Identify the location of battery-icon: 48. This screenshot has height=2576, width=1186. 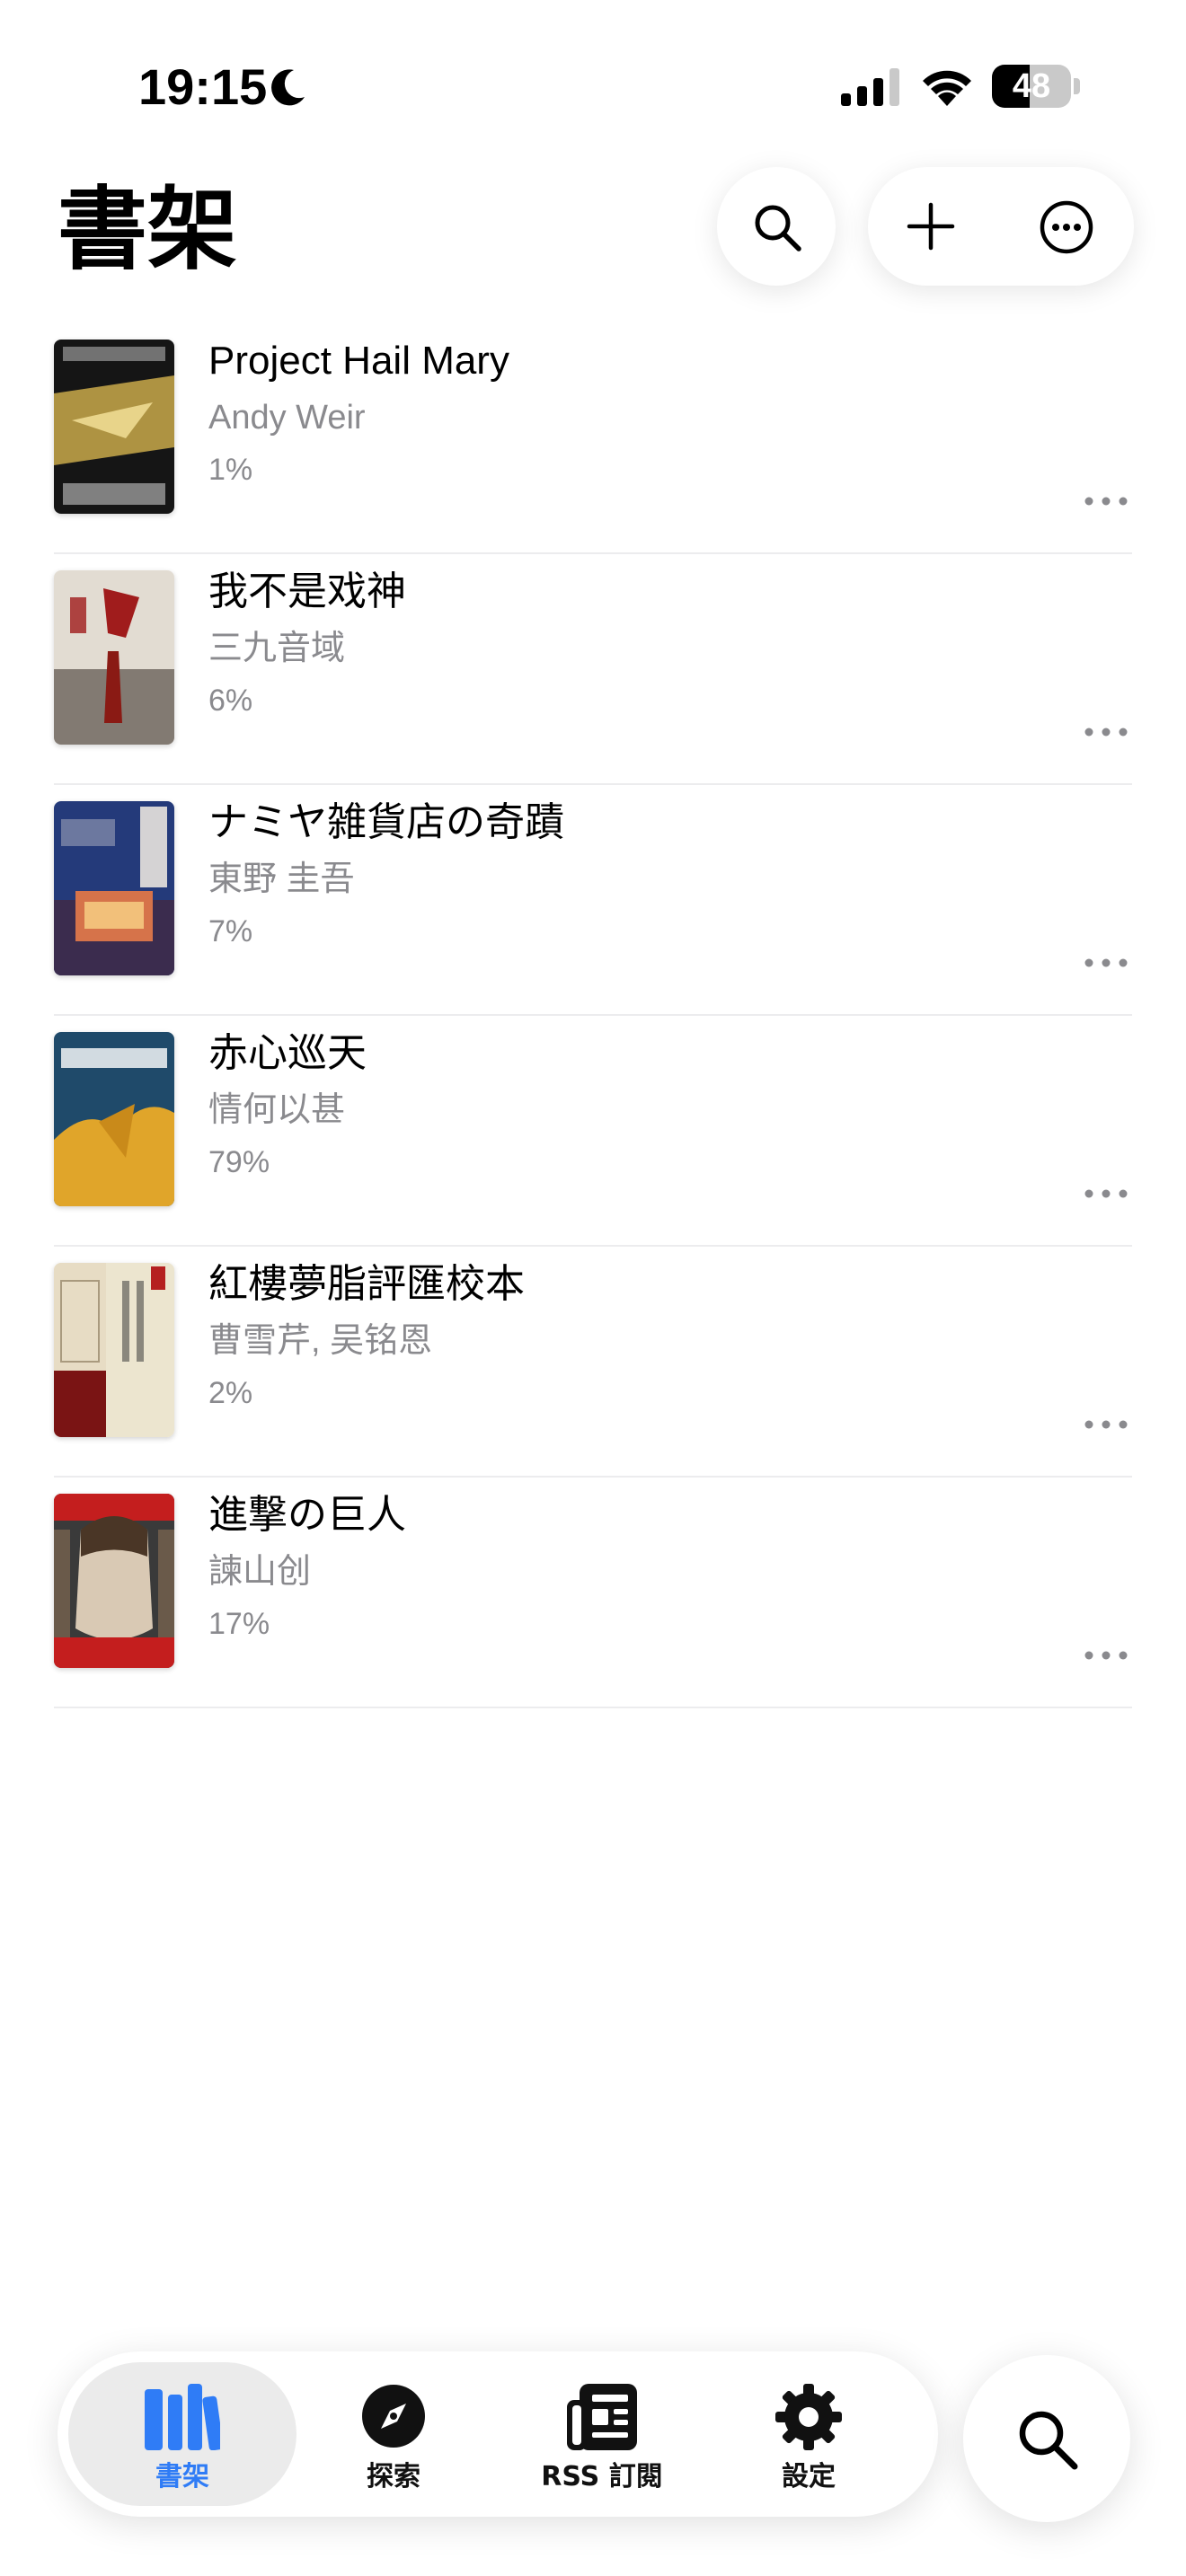
(1037, 86).